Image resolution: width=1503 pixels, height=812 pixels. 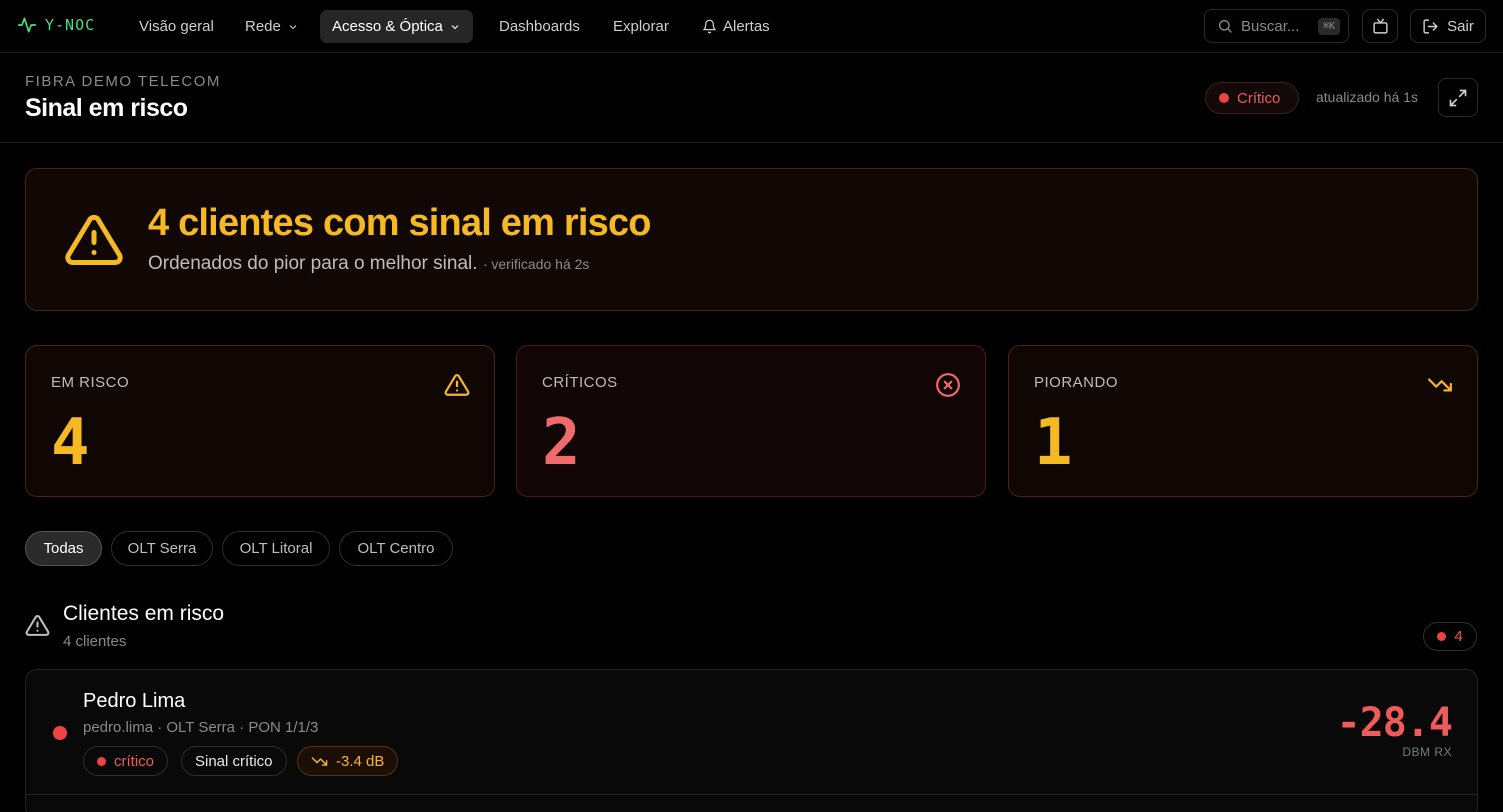 What do you see at coordinates (60, 733) in the screenshot?
I see `severity-dot` at bounding box center [60, 733].